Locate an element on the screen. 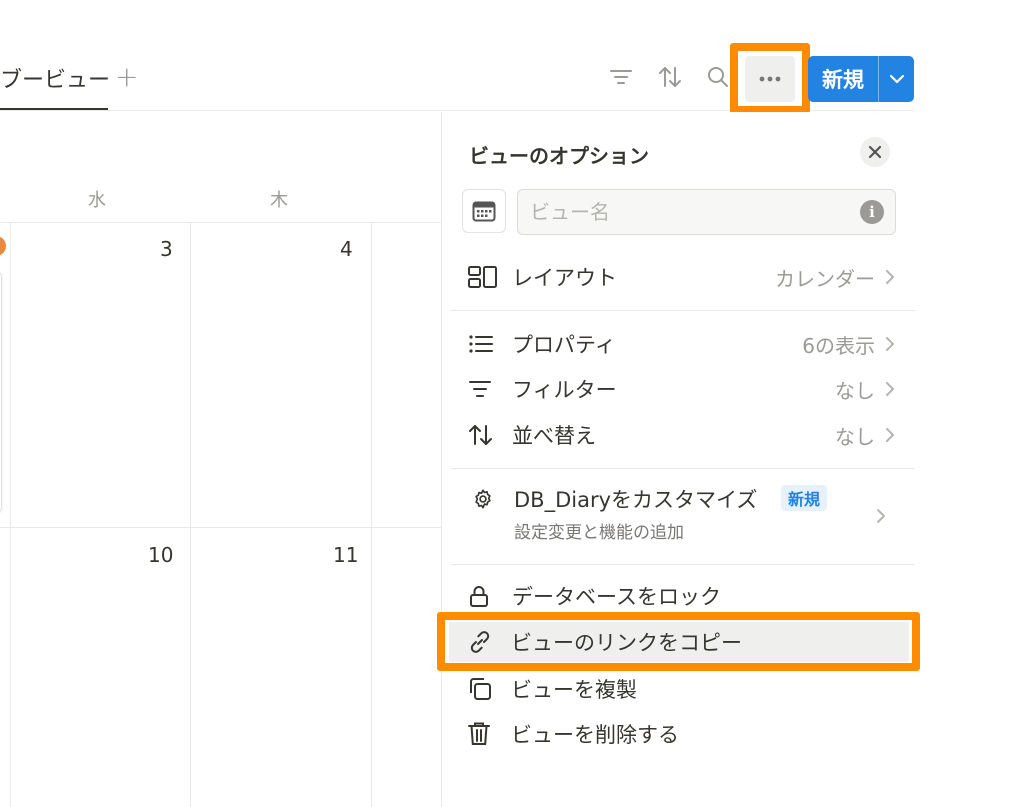 This screenshot has height=807, width=1024. filter-value: なし is located at coordinates (855, 390).